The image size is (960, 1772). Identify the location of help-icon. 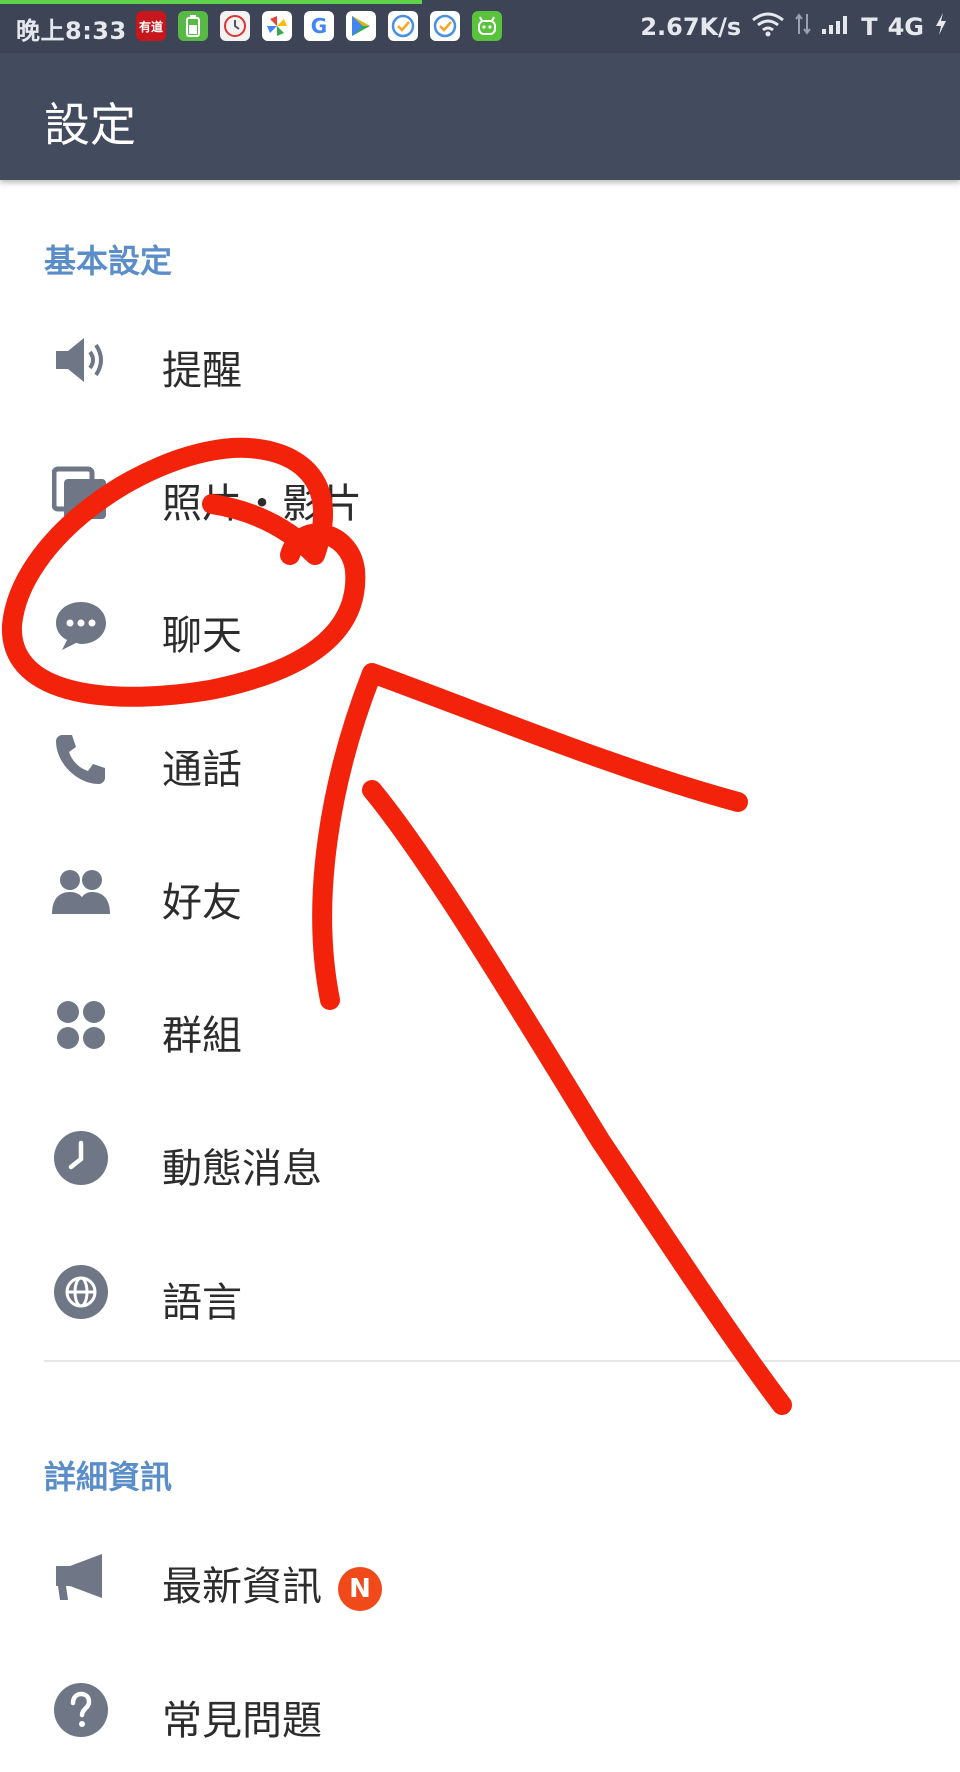
(81, 1710).